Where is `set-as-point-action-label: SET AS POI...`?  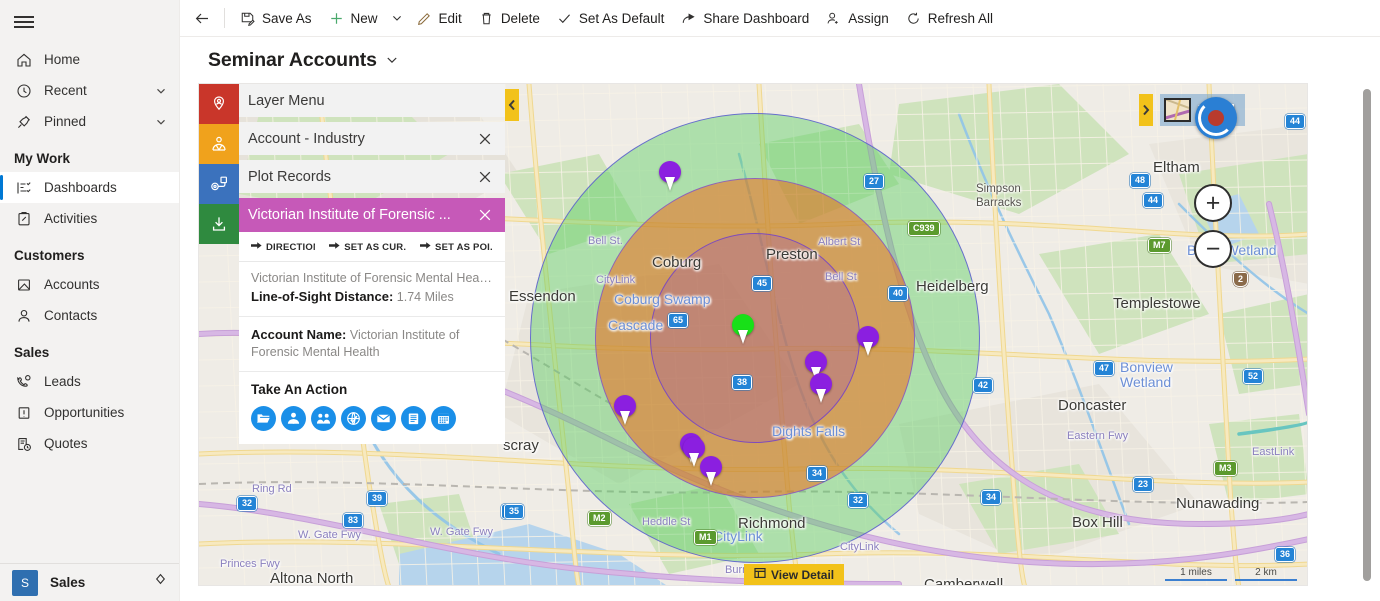
set-as-point-action-label: SET AS POI... is located at coordinates (464, 247).